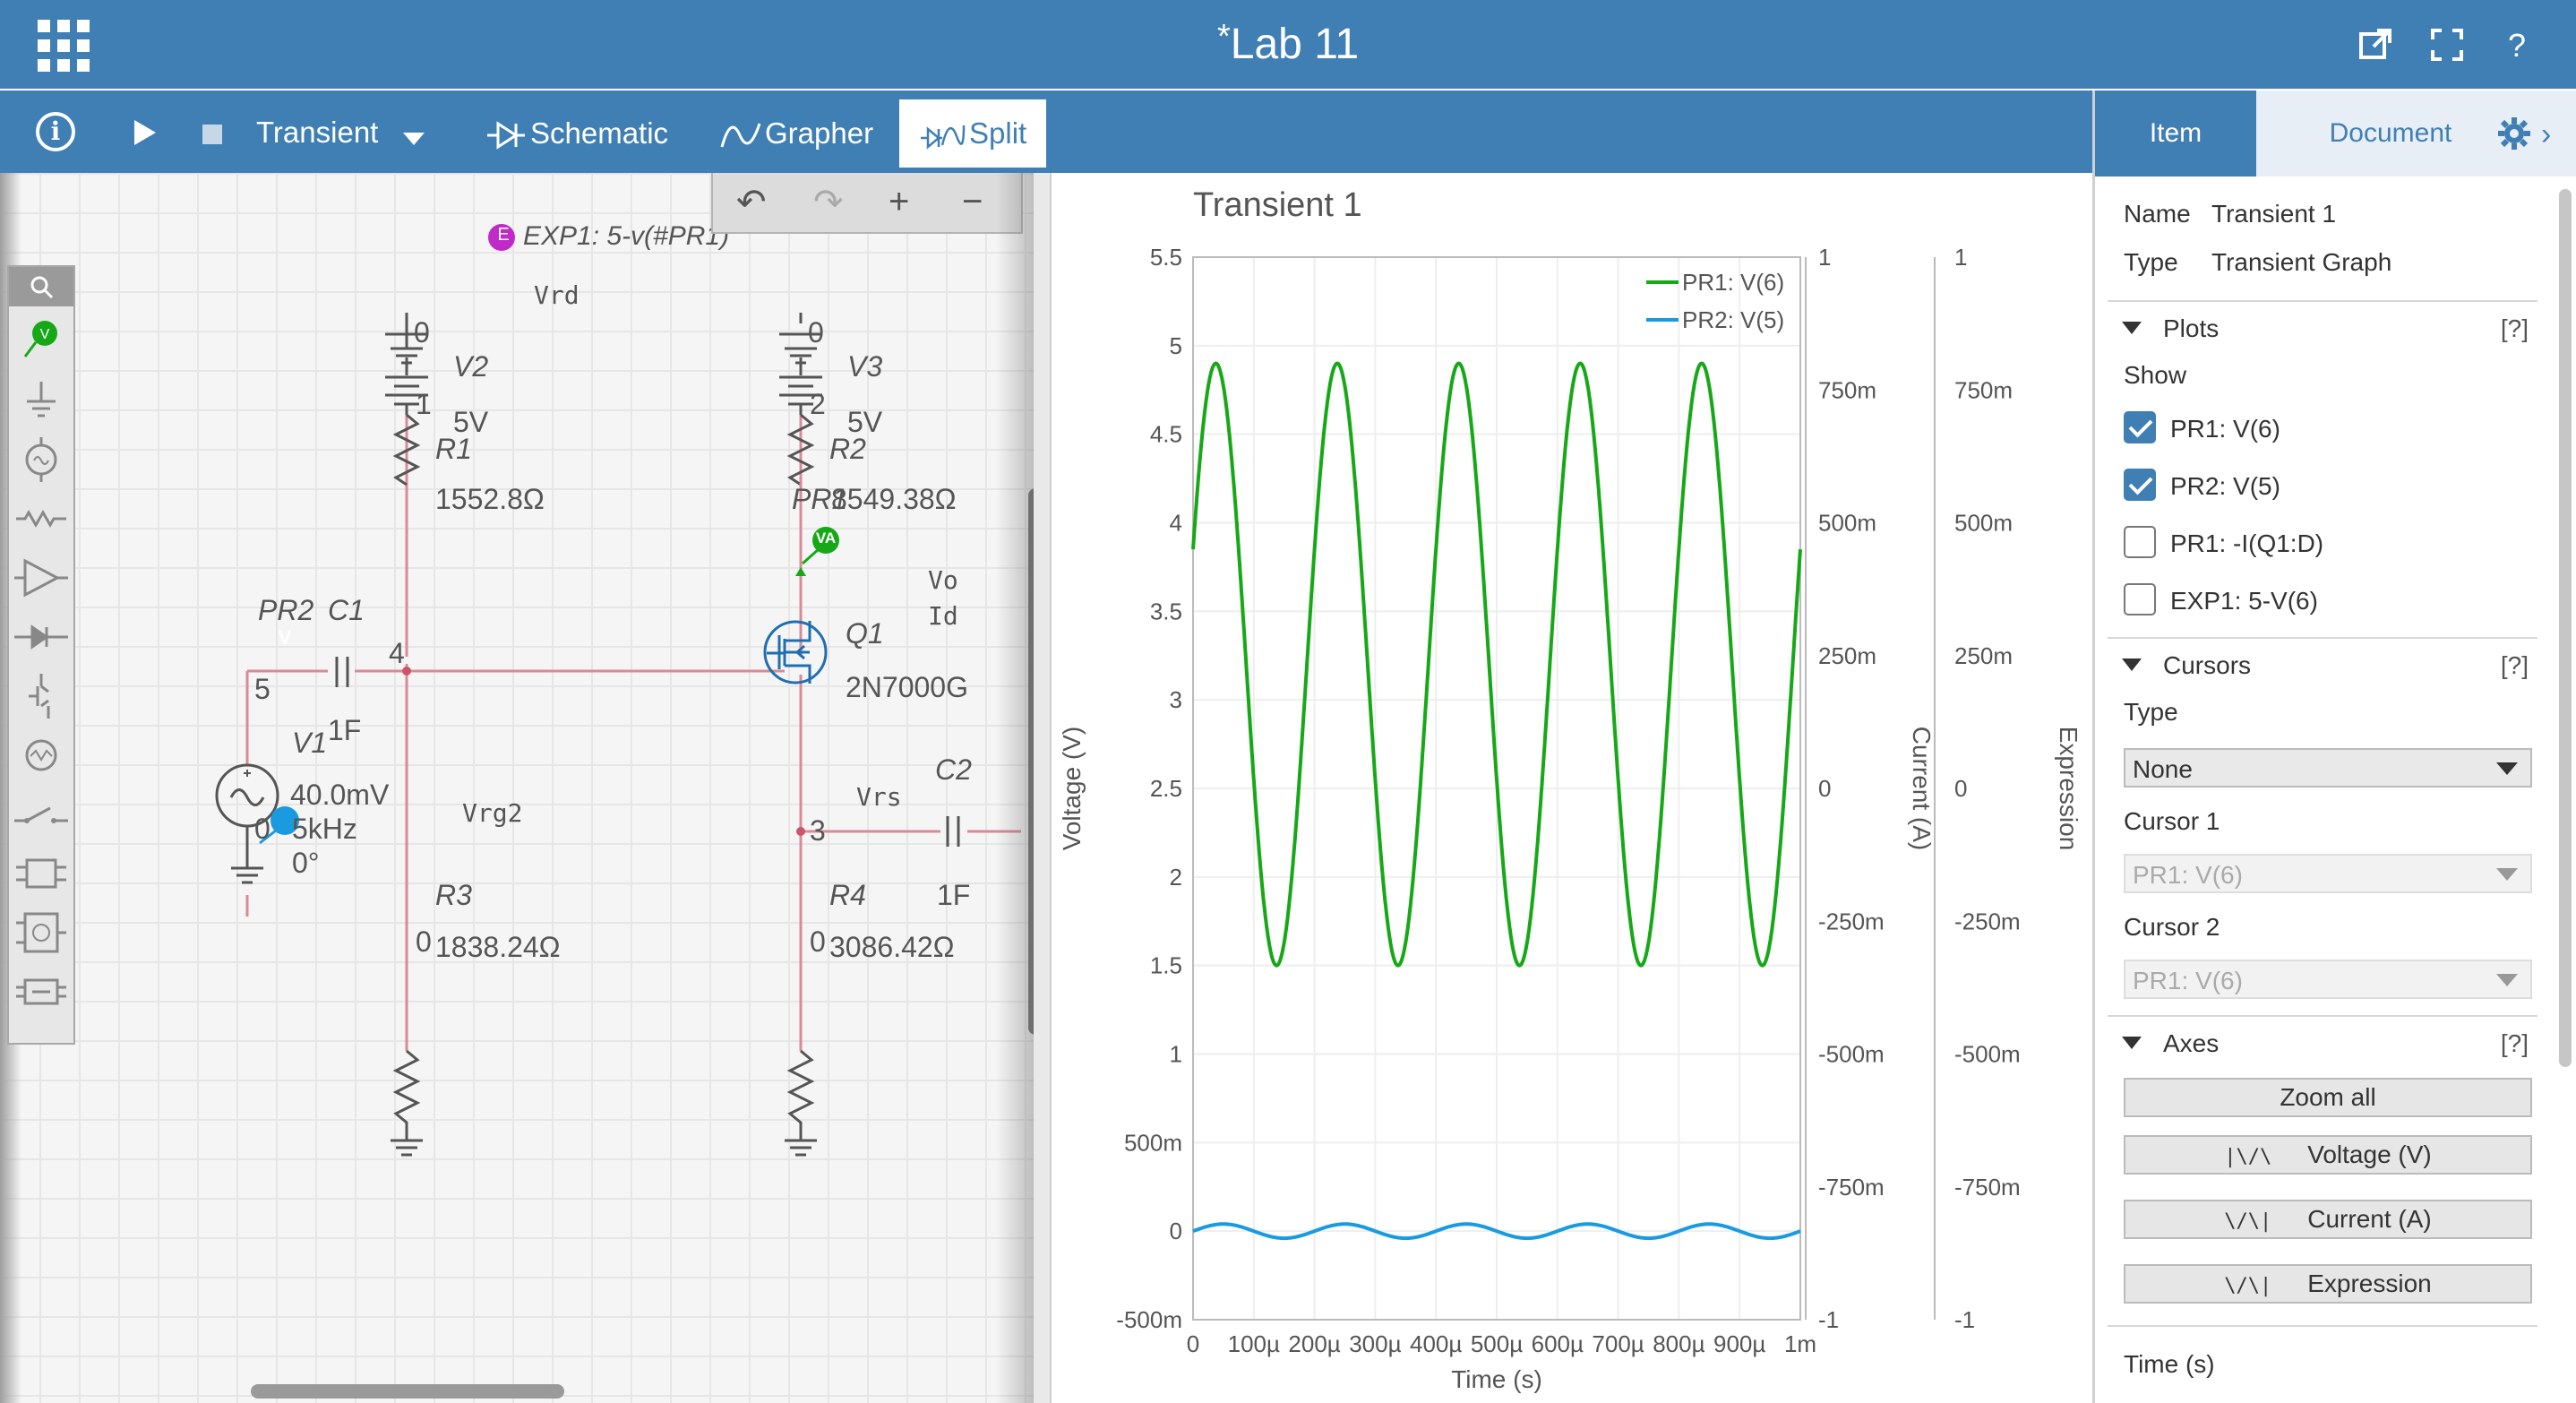 The image size is (2576, 1403). What do you see at coordinates (847, 895) in the screenshot?
I see `component-name-r4: R4` at bounding box center [847, 895].